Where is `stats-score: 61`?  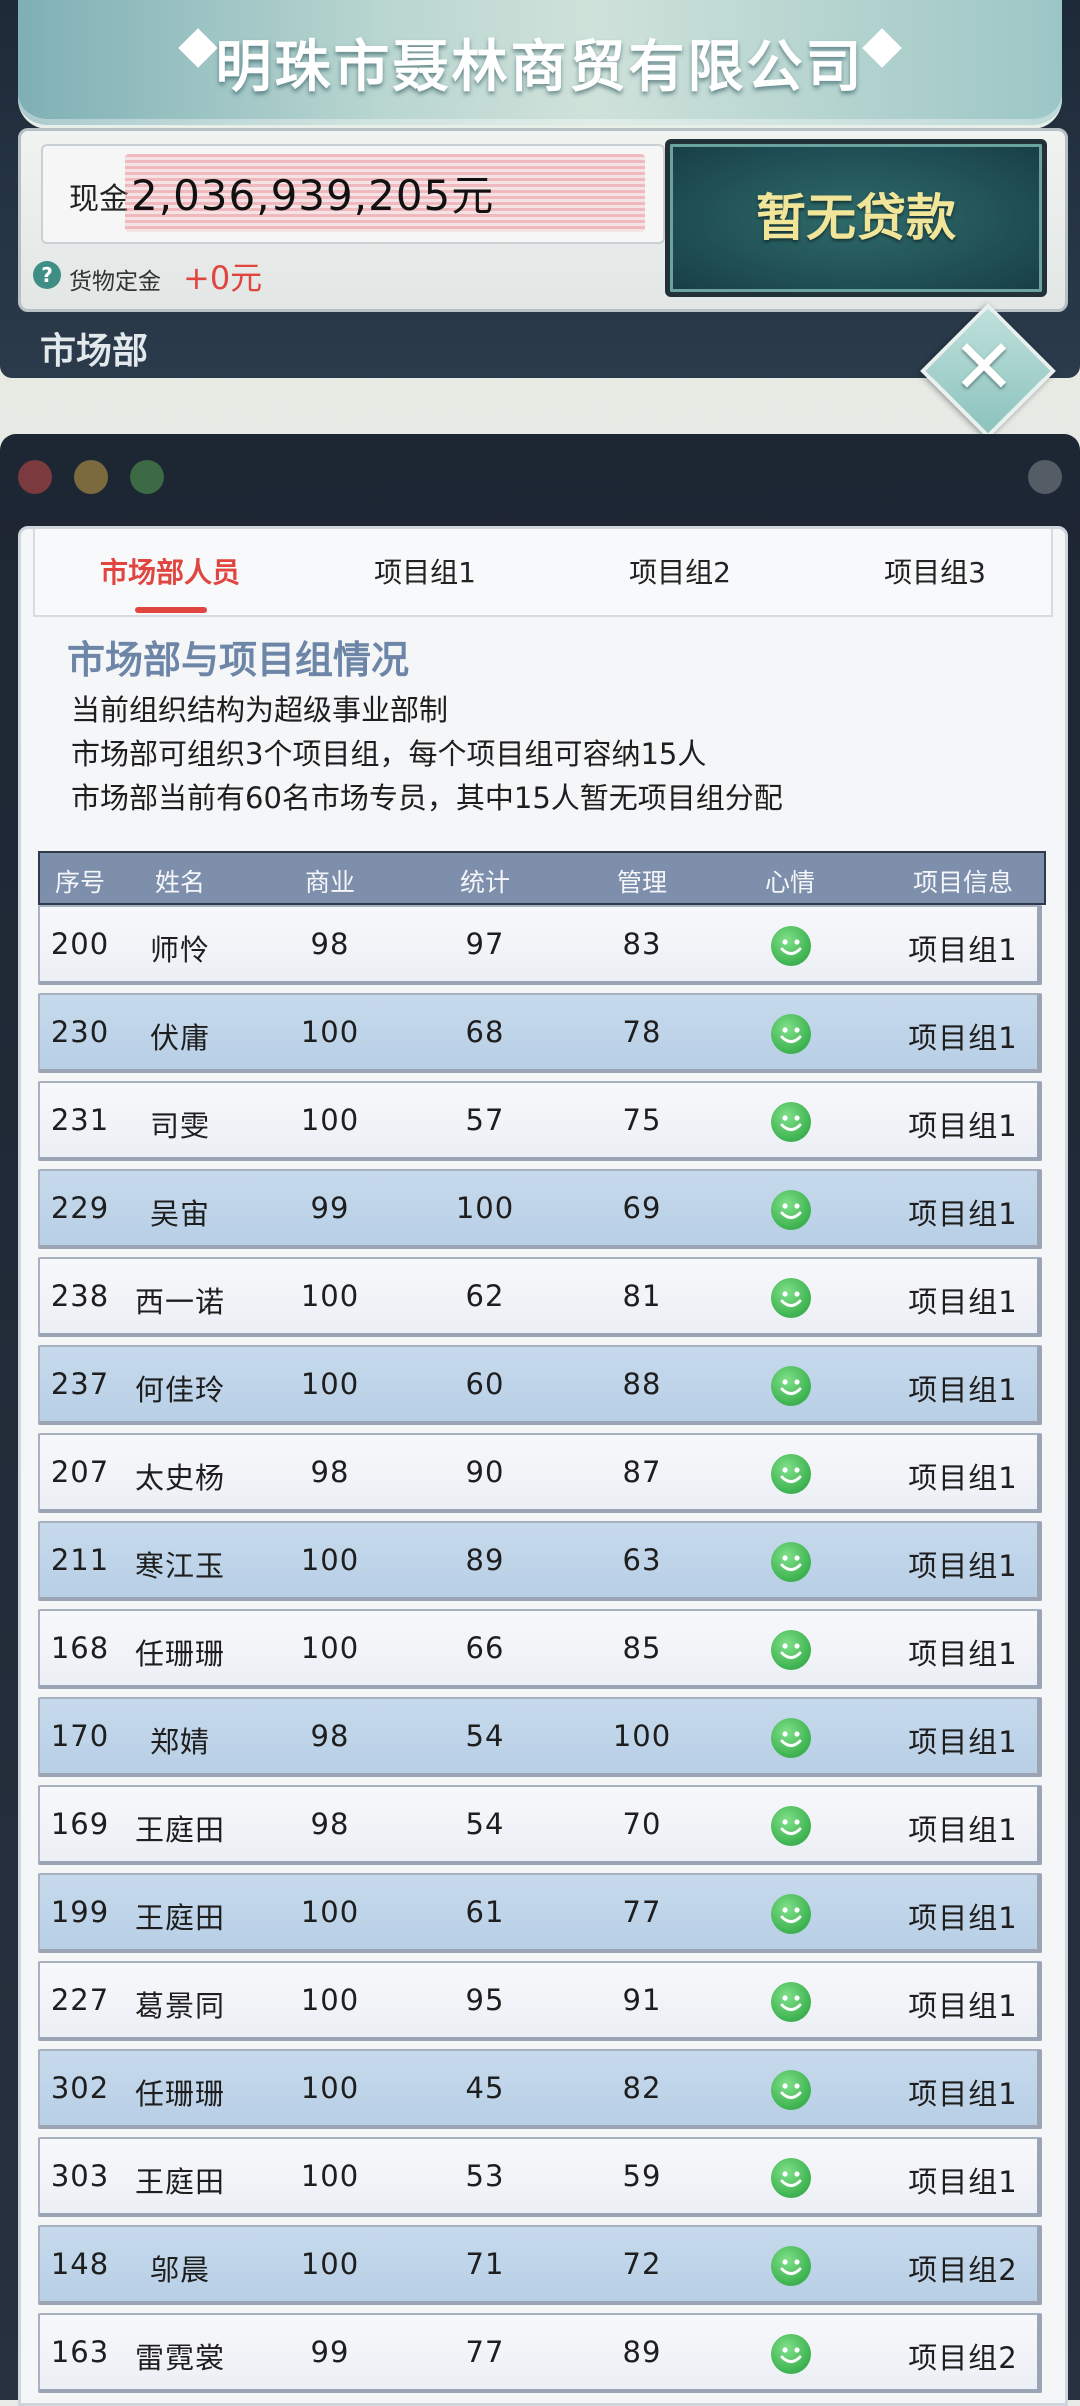
stats-score: 61 is located at coordinates (485, 1912).